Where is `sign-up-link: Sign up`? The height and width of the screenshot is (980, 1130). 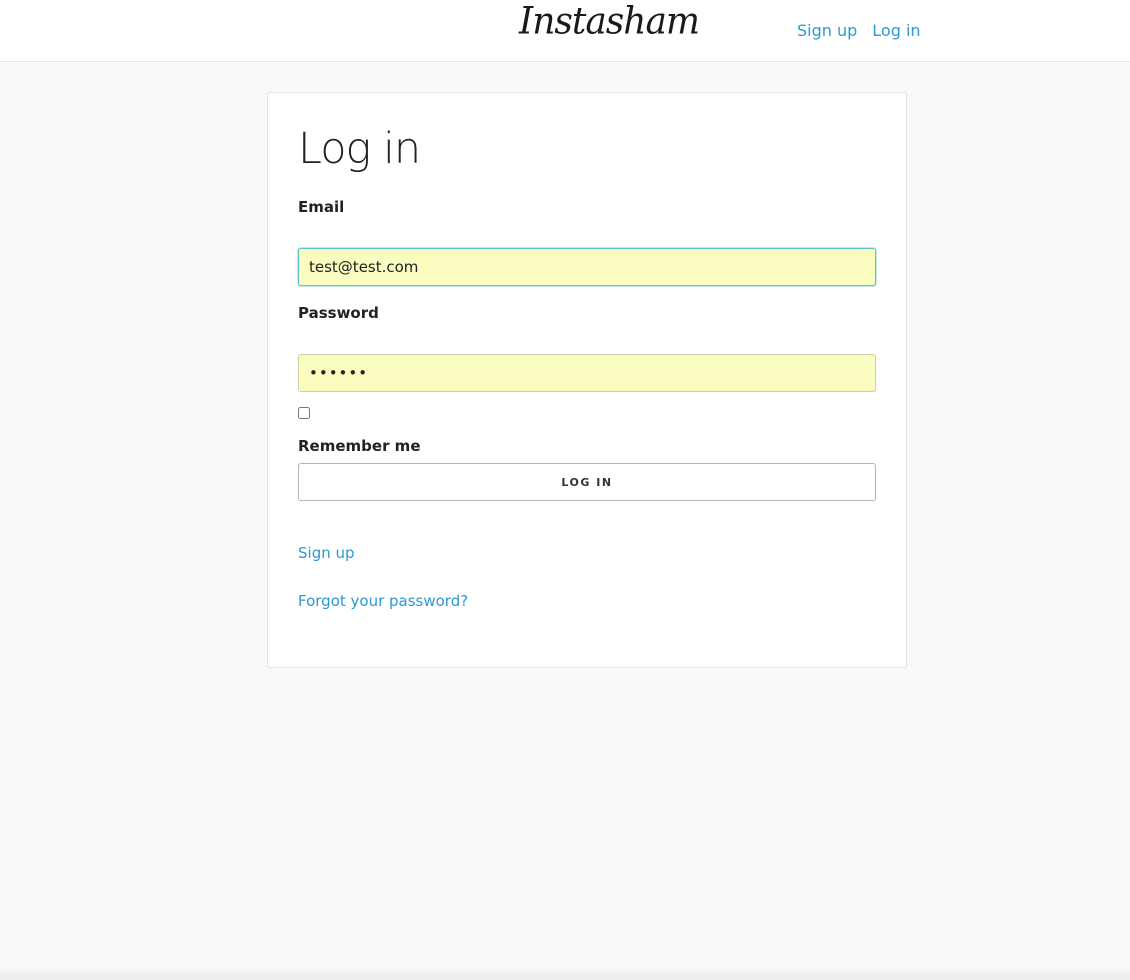
sign-up-link: Sign up is located at coordinates (326, 553).